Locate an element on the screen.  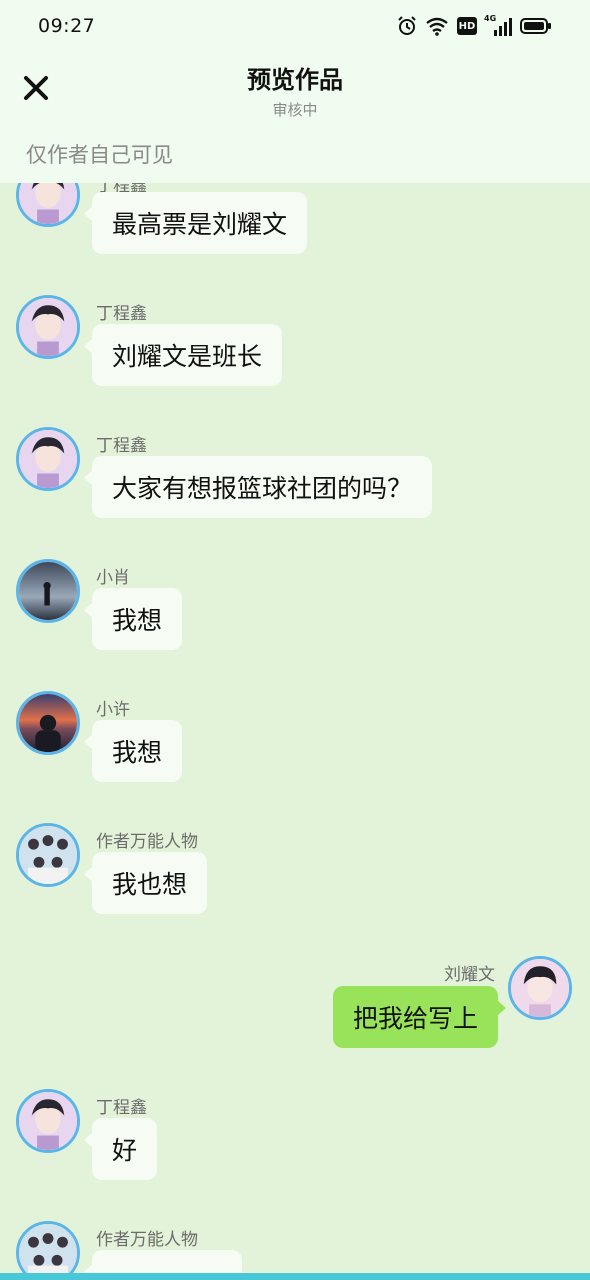
status-bar: 09:27 HD 4G is located at coordinates (295, 26).